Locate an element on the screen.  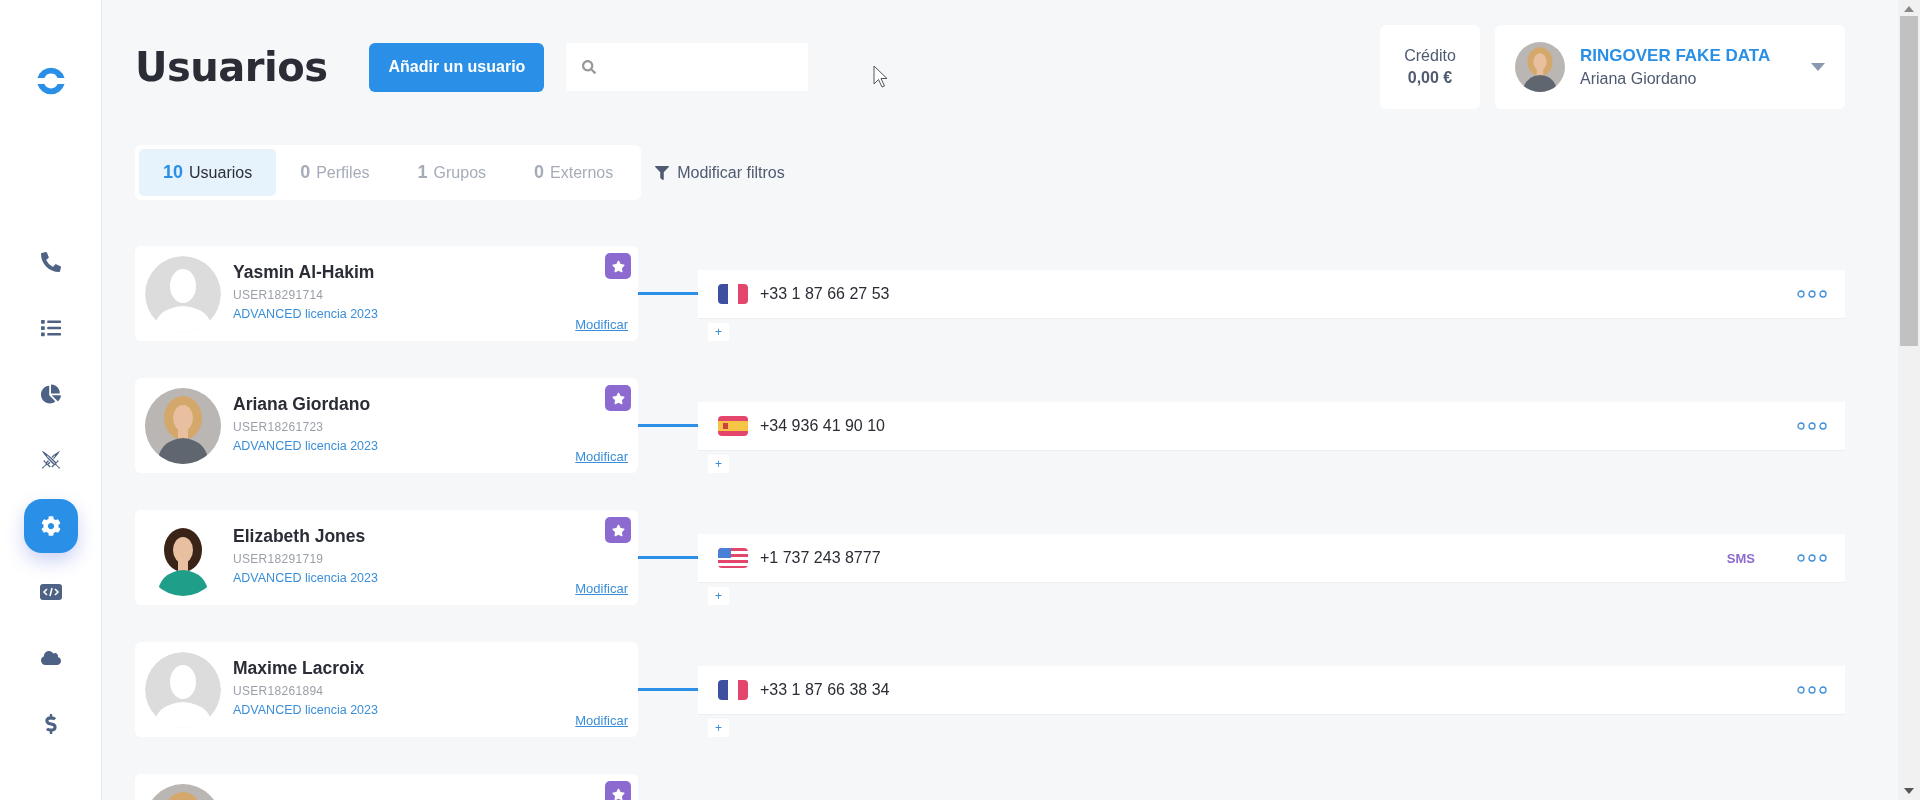
tab: 1 Grupos is located at coordinates (452, 172).